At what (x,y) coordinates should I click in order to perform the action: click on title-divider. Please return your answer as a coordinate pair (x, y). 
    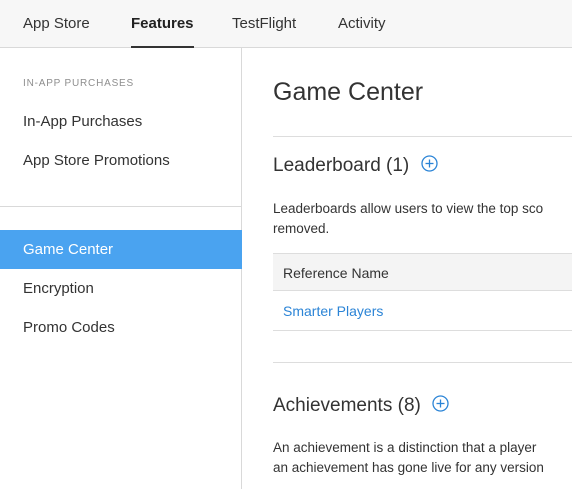
    Looking at the image, I should click on (422, 136).